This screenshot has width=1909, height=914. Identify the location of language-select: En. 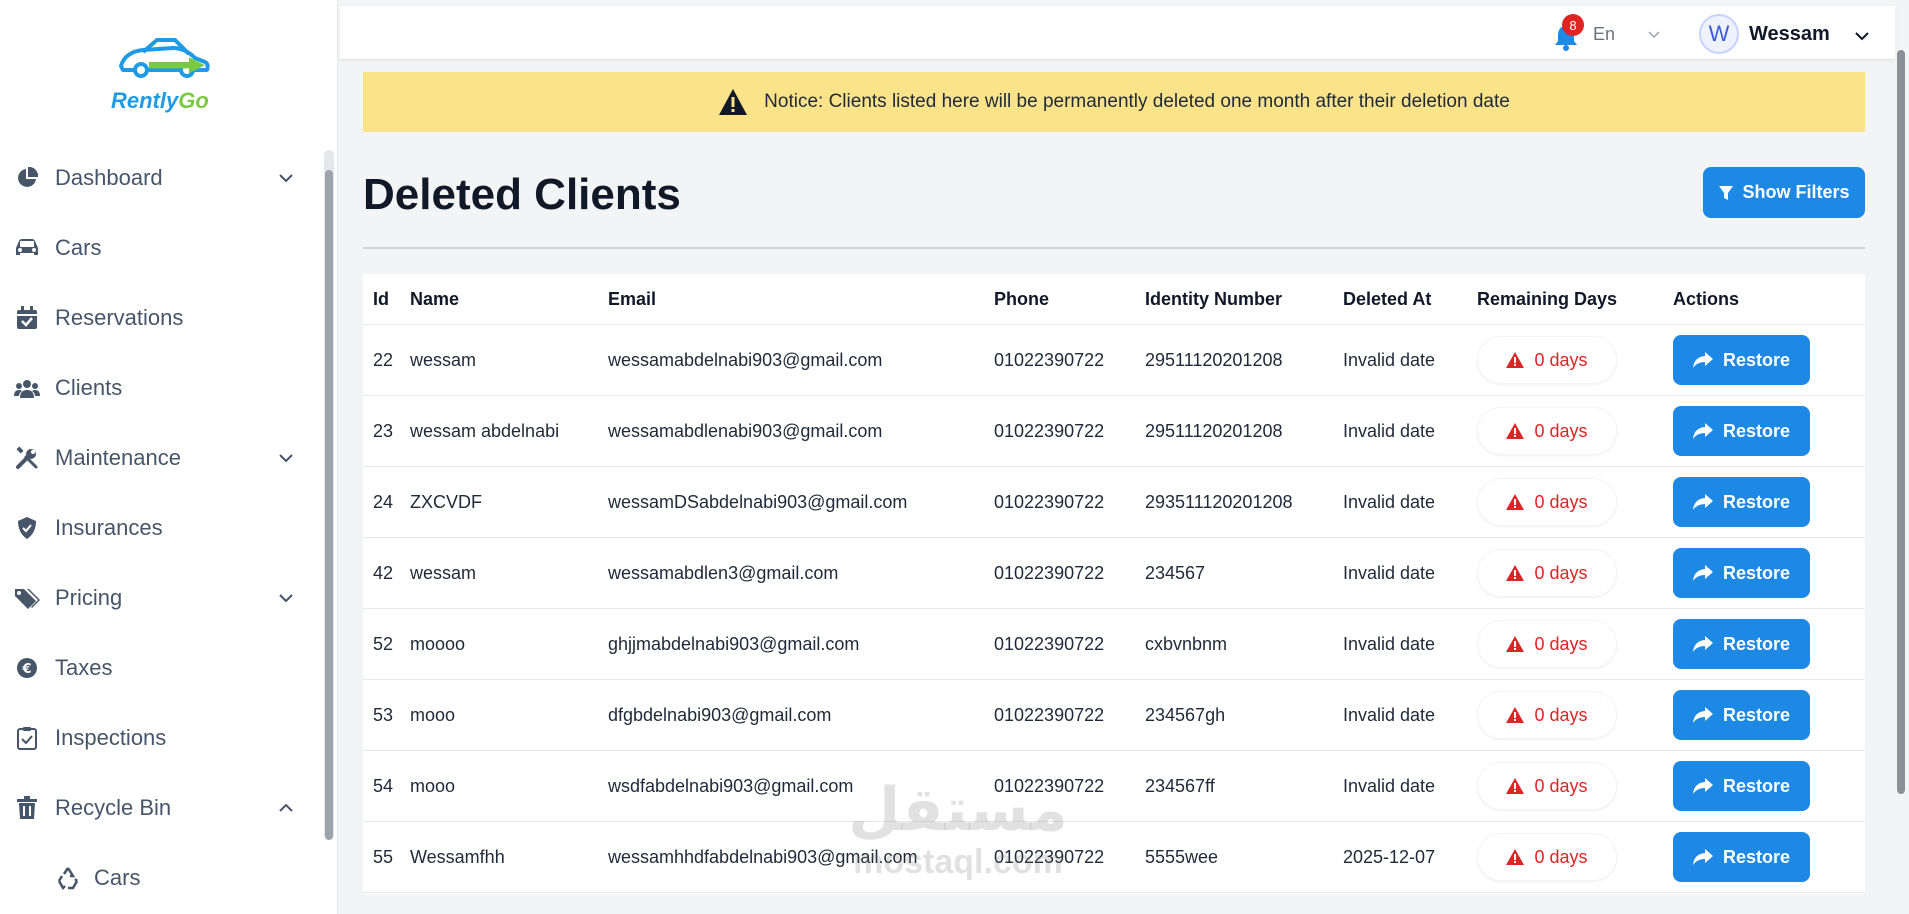
(1604, 34).